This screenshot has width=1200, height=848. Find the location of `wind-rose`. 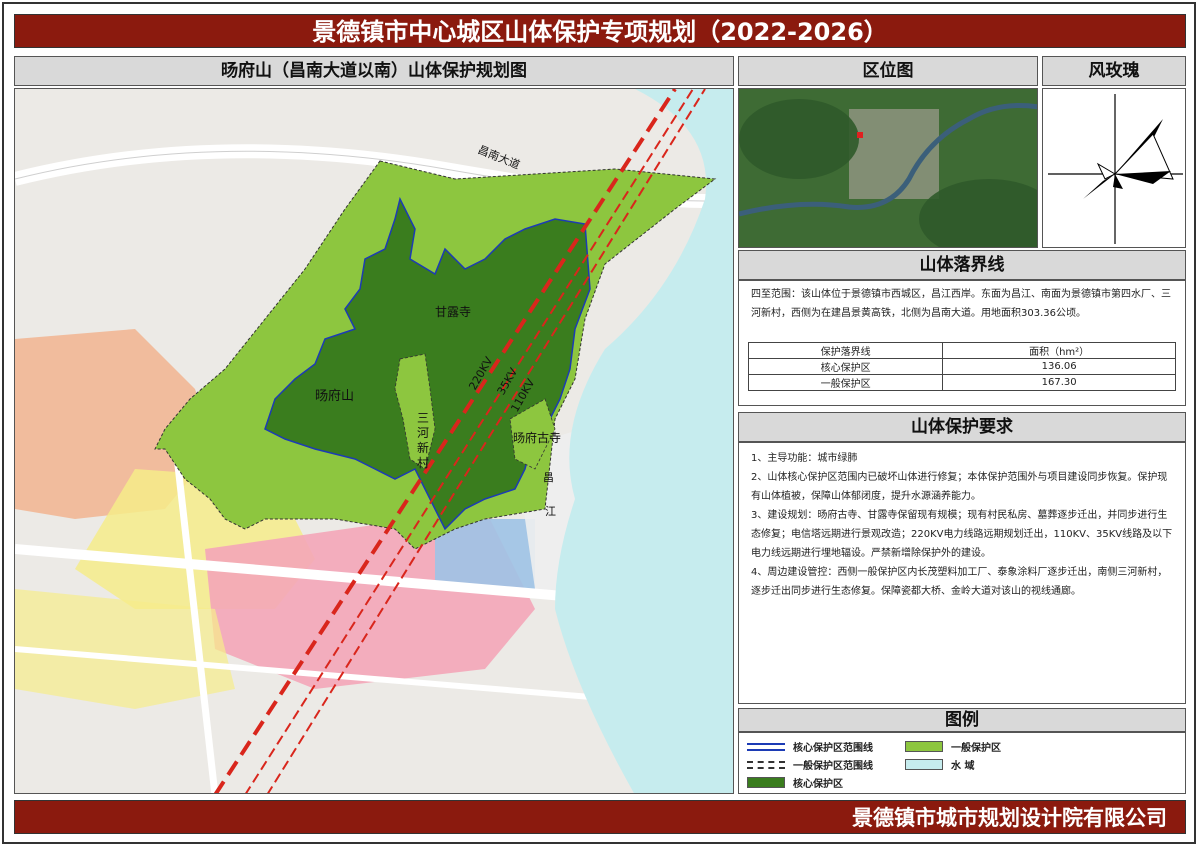

wind-rose is located at coordinates (1114, 168).